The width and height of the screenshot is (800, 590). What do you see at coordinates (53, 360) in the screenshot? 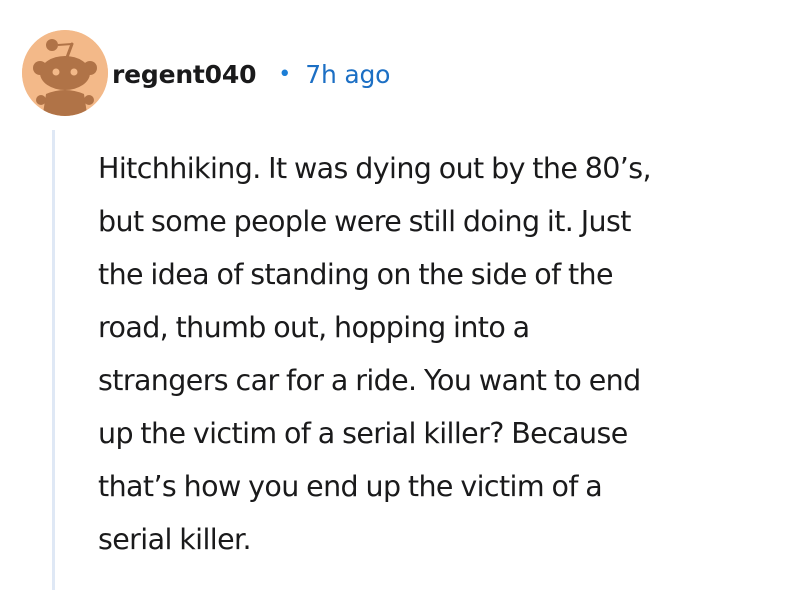
I see `thread-collapse-line` at bounding box center [53, 360].